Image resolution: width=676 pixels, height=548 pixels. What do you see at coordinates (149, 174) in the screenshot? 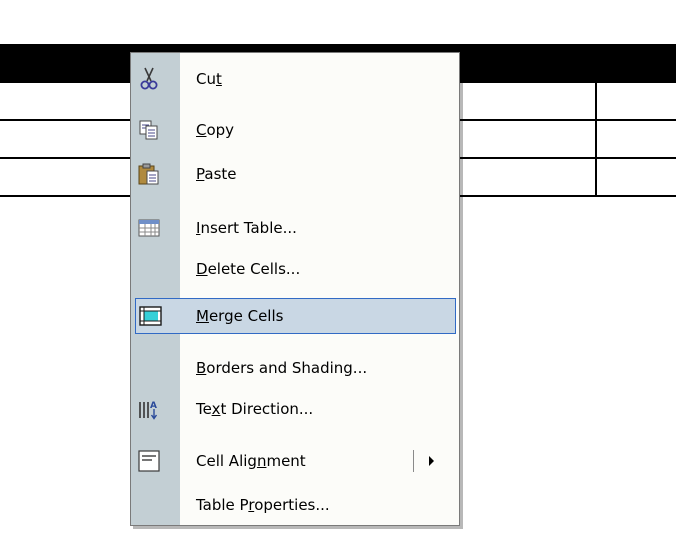
I see `paste-icon` at bounding box center [149, 174].